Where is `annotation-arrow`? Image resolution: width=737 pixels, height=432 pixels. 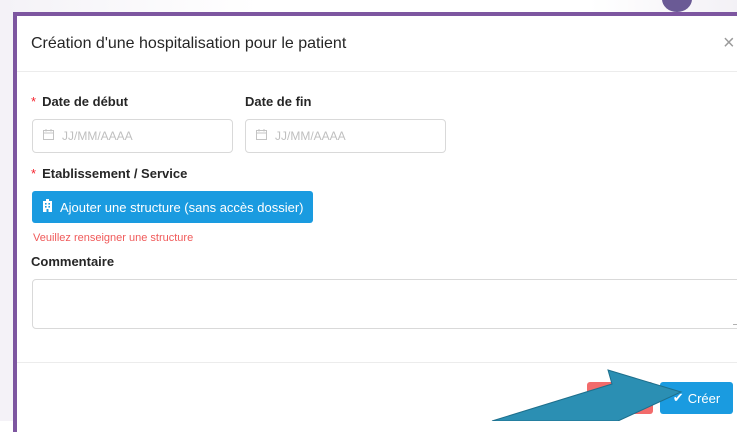 annotation-arrow is located at coordinates (587, 395).